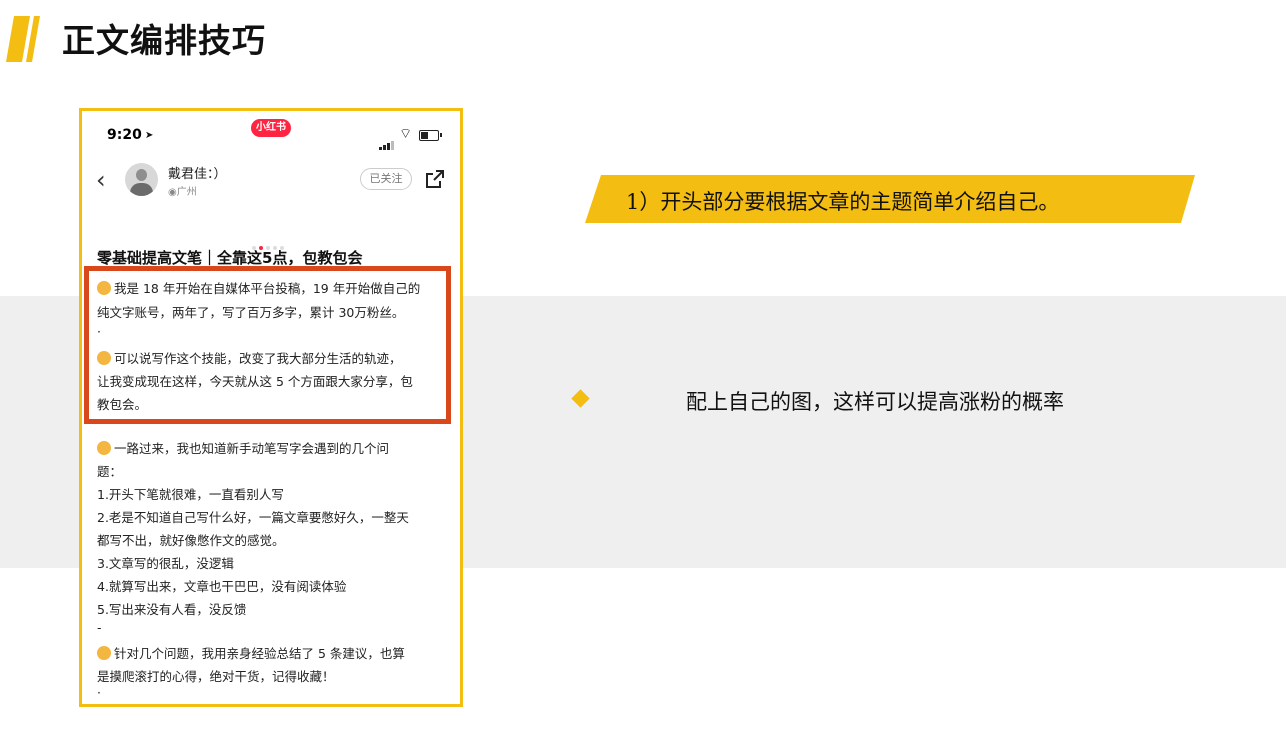 Image resolution: width=1286 pixels, height=736 pixels. What do you see at coordinates (149, 135) in the screenshot?
I see `location-arrow-icon: ➤` at bounding box center [149, 135].